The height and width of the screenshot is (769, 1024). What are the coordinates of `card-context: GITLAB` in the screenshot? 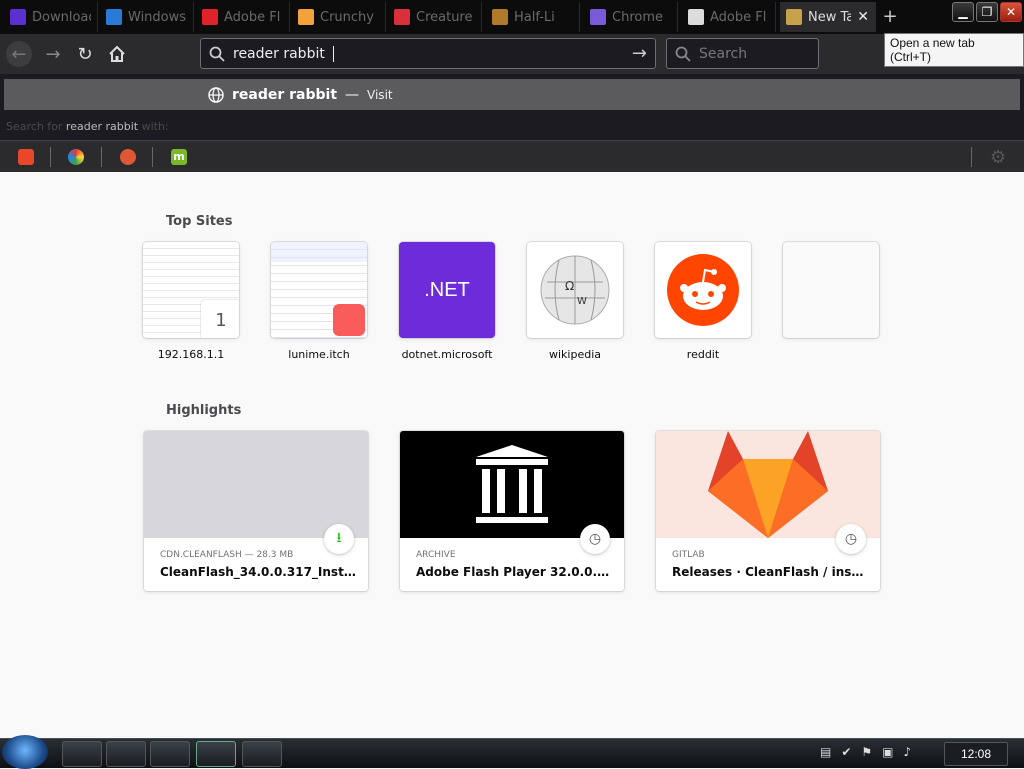 It's located at (688, 555).